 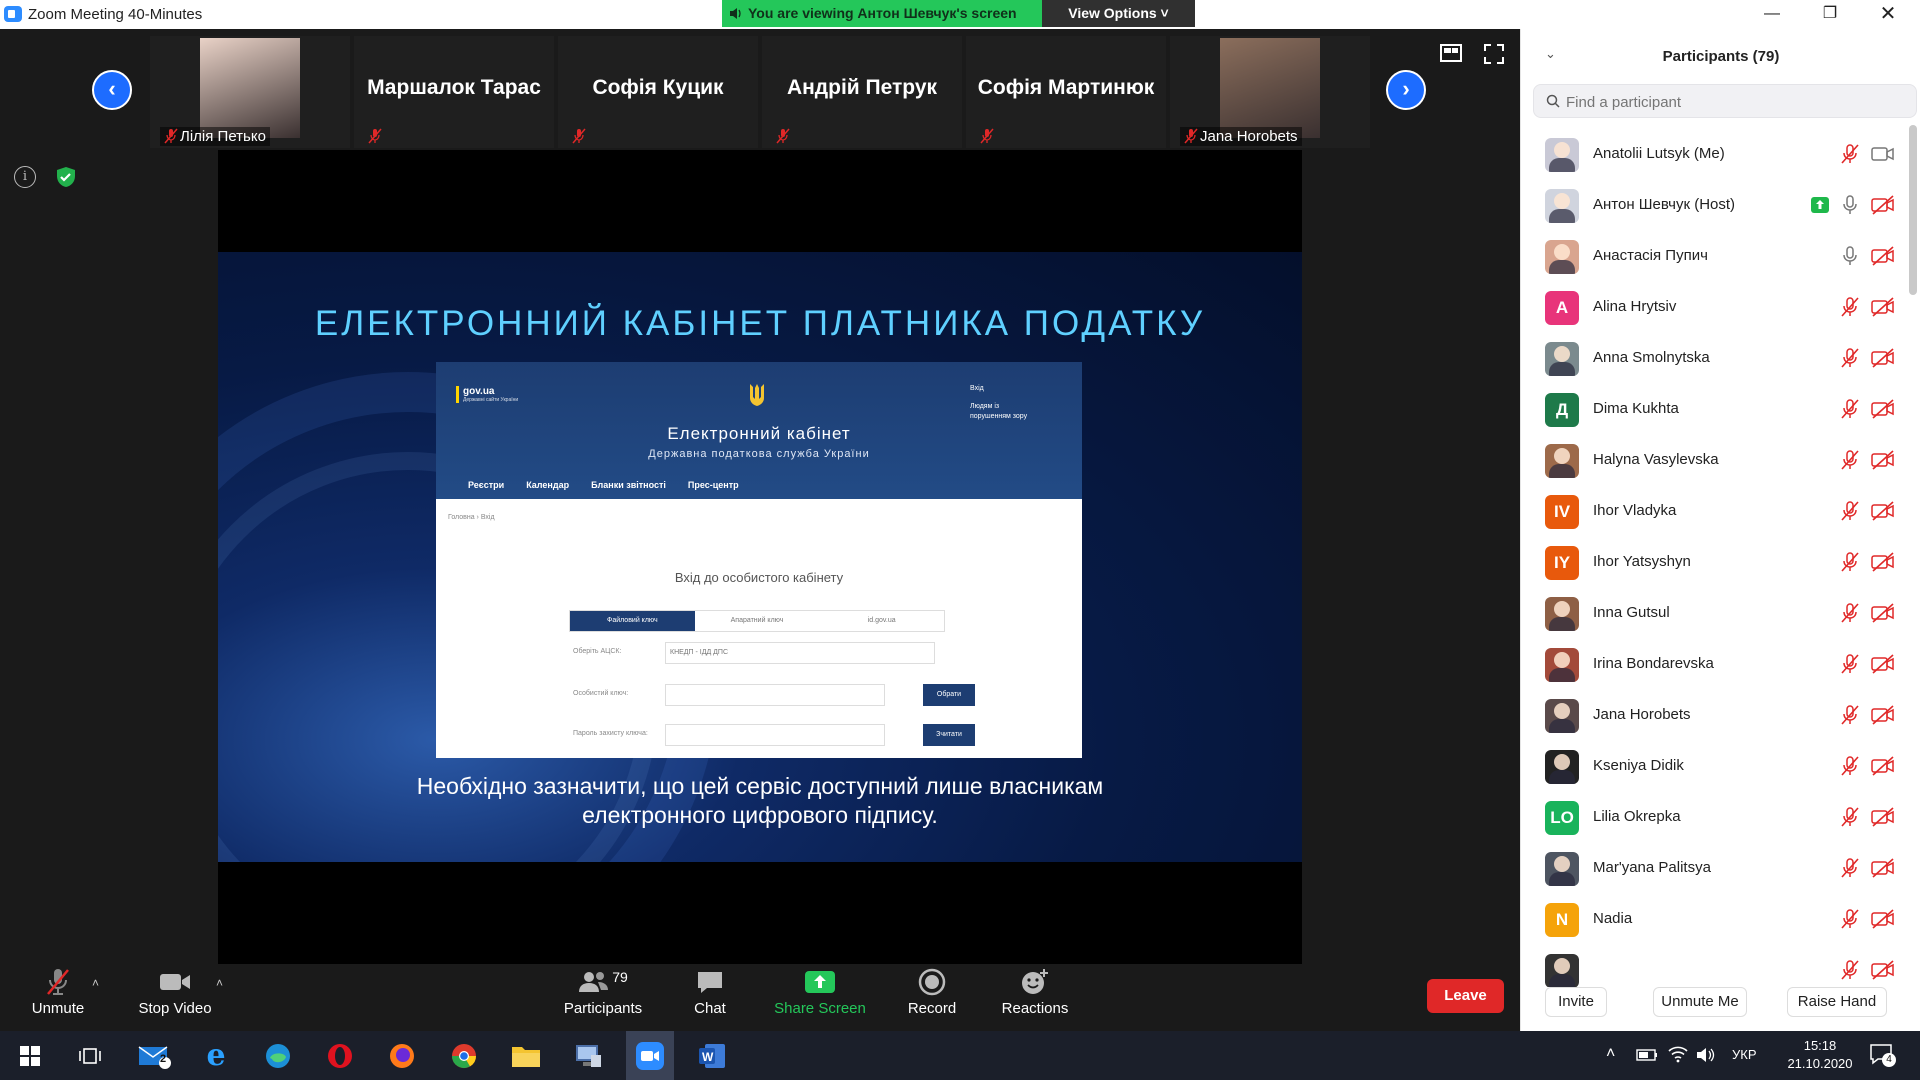 What do you see at coordinates (216, 1055) in the screenshot?
I see `internet-explorer-app: e` at bounding box center [216, 1055].